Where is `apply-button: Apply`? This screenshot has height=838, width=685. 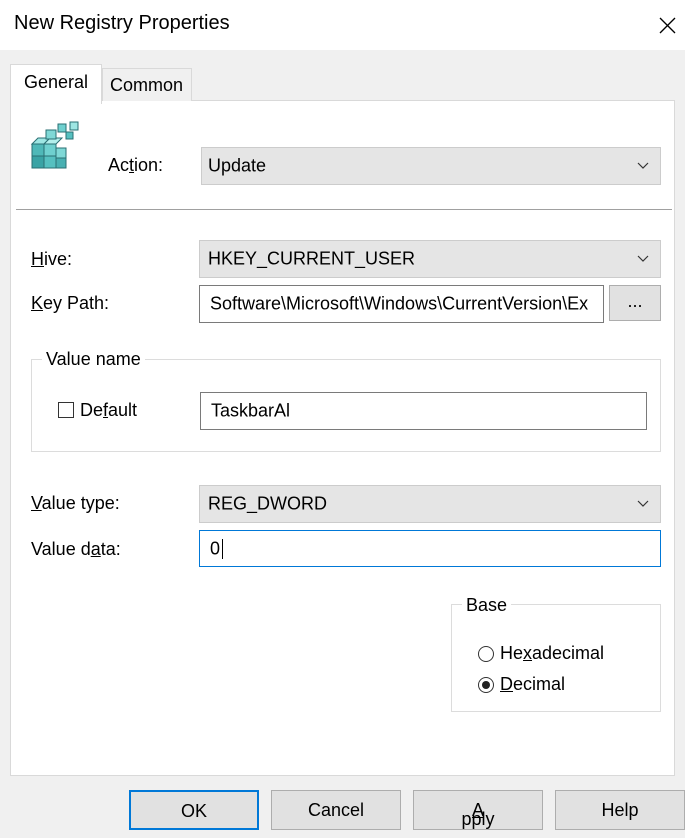 apply-button: Apply is located at coordinates (478, 810).